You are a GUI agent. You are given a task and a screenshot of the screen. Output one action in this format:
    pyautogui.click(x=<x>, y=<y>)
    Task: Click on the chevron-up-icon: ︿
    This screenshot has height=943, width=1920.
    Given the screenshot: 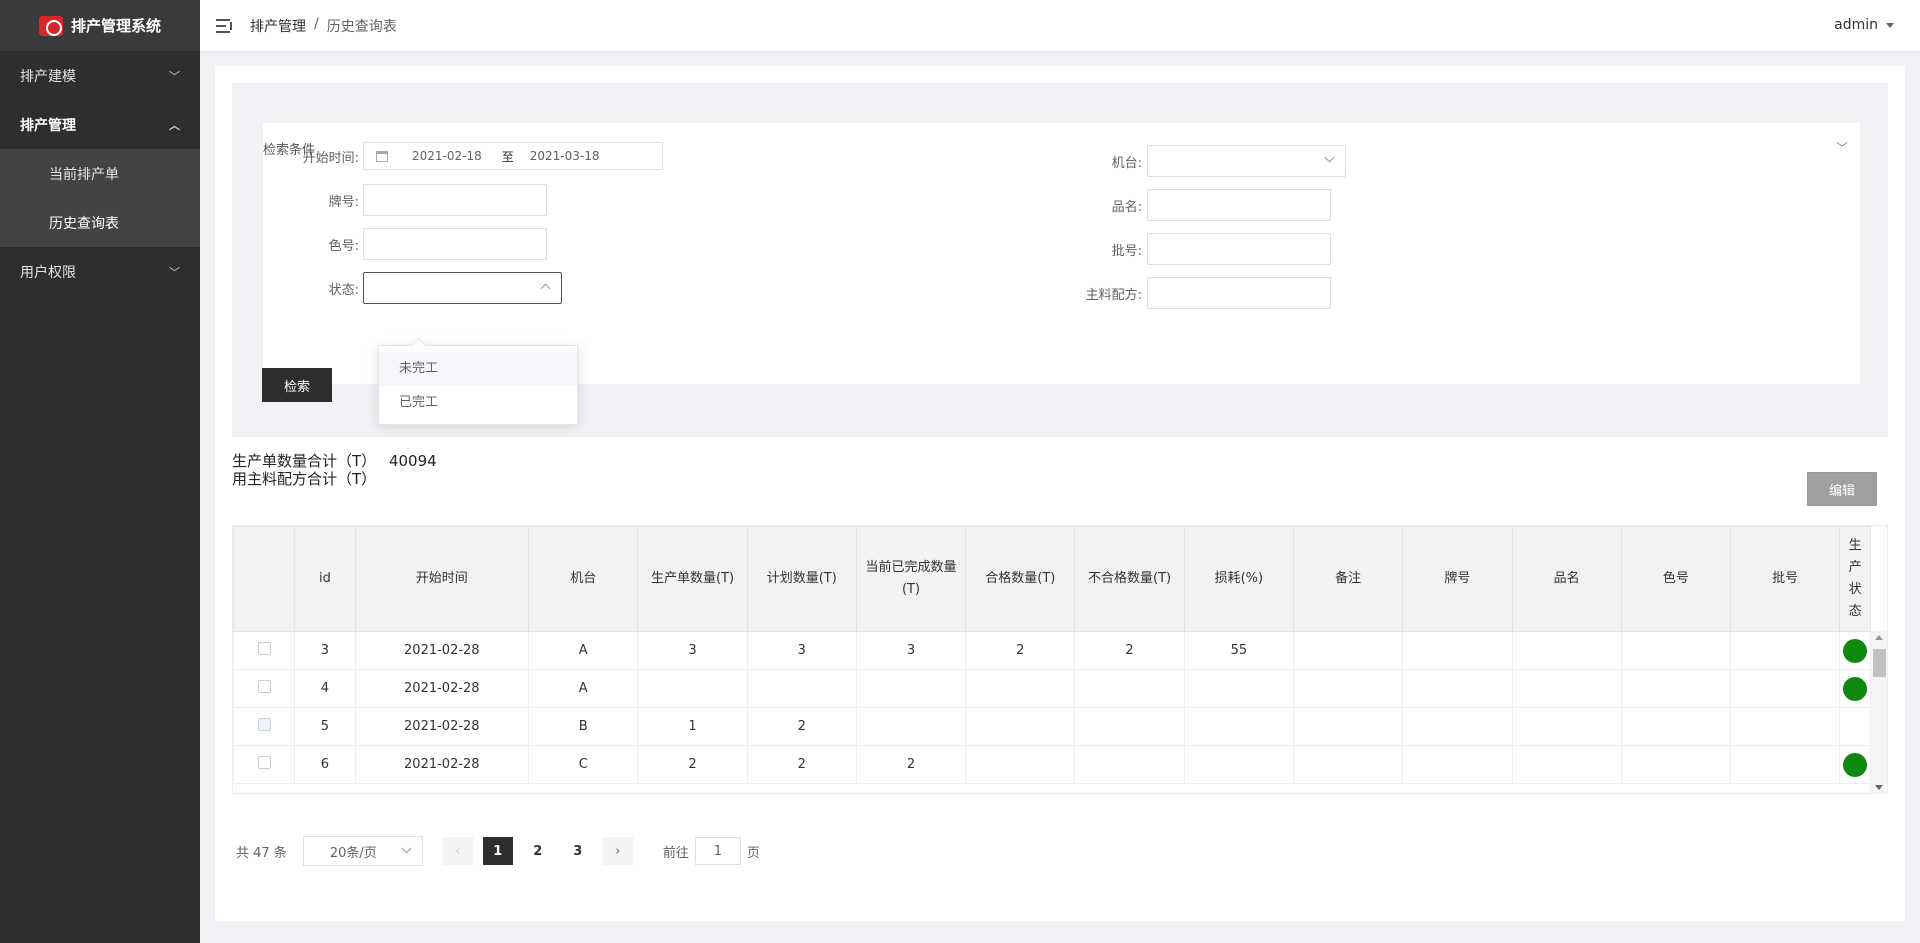 What is the action you would take?
    pyautogui.click(x=174, y=125)
    